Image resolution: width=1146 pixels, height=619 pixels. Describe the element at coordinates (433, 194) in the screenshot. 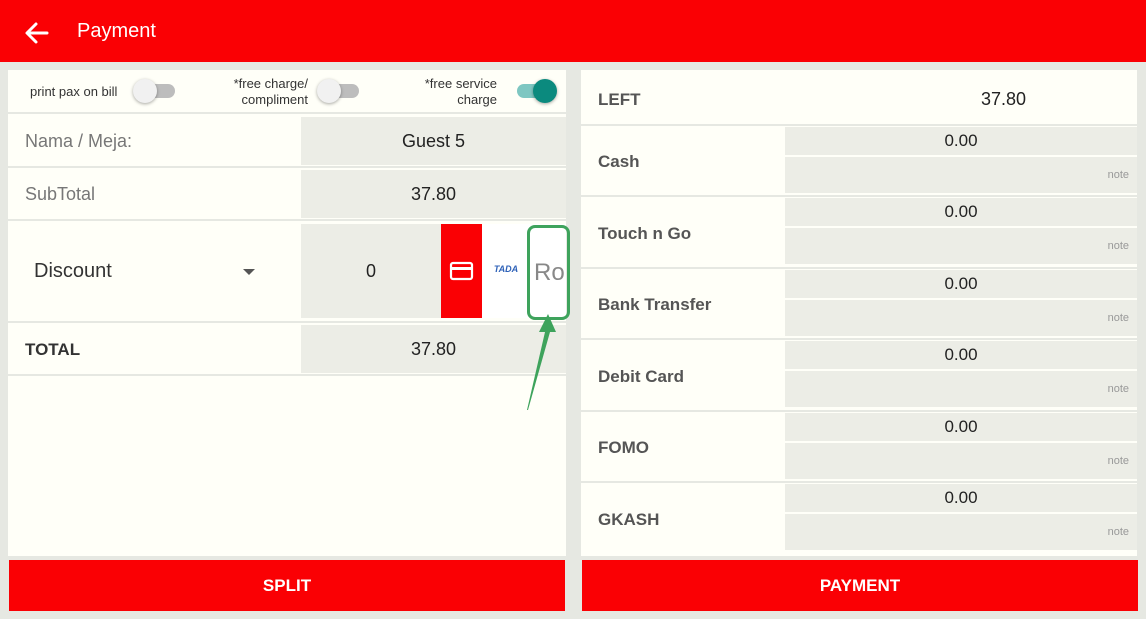

I see `subtotal-value: 37.80` at that location.